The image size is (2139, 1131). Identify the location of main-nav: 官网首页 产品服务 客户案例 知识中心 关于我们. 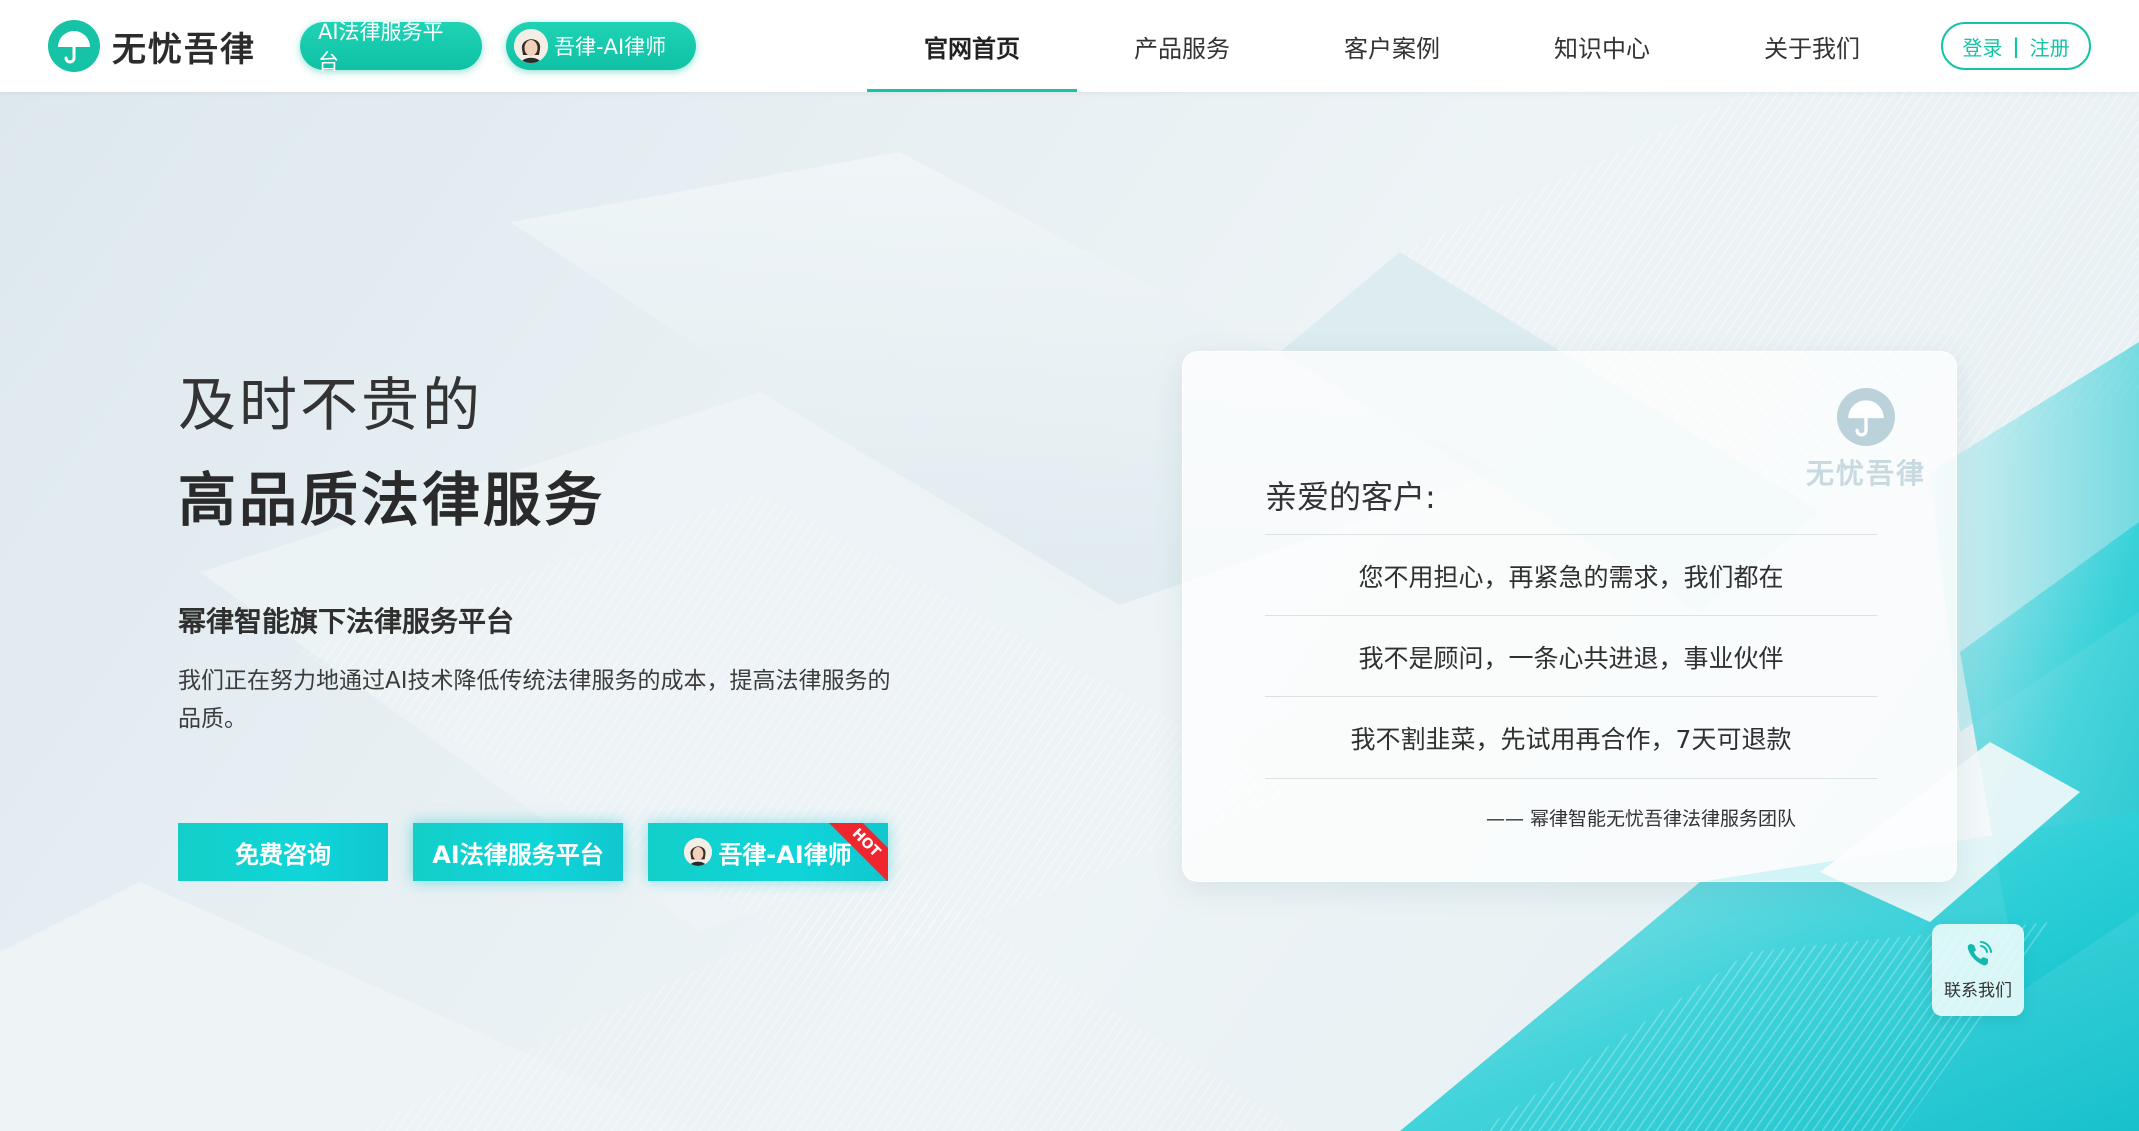
(1392, 46).